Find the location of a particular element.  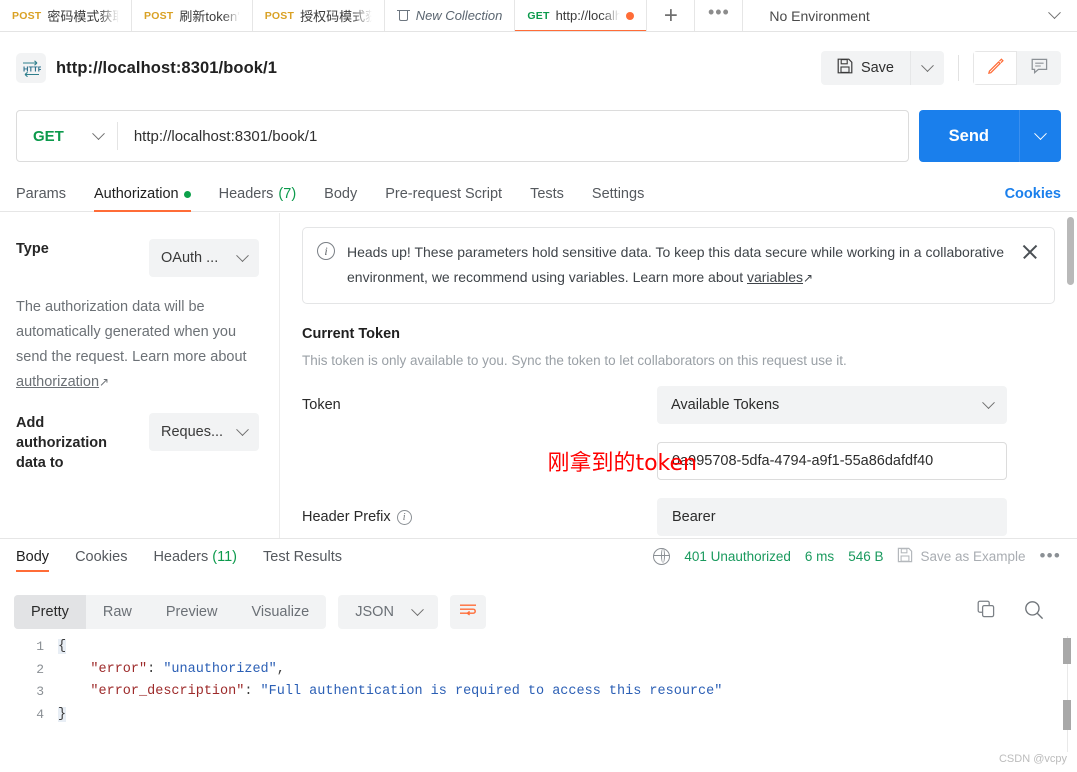

code-line: 1{ is located at coordinates (538, 647).